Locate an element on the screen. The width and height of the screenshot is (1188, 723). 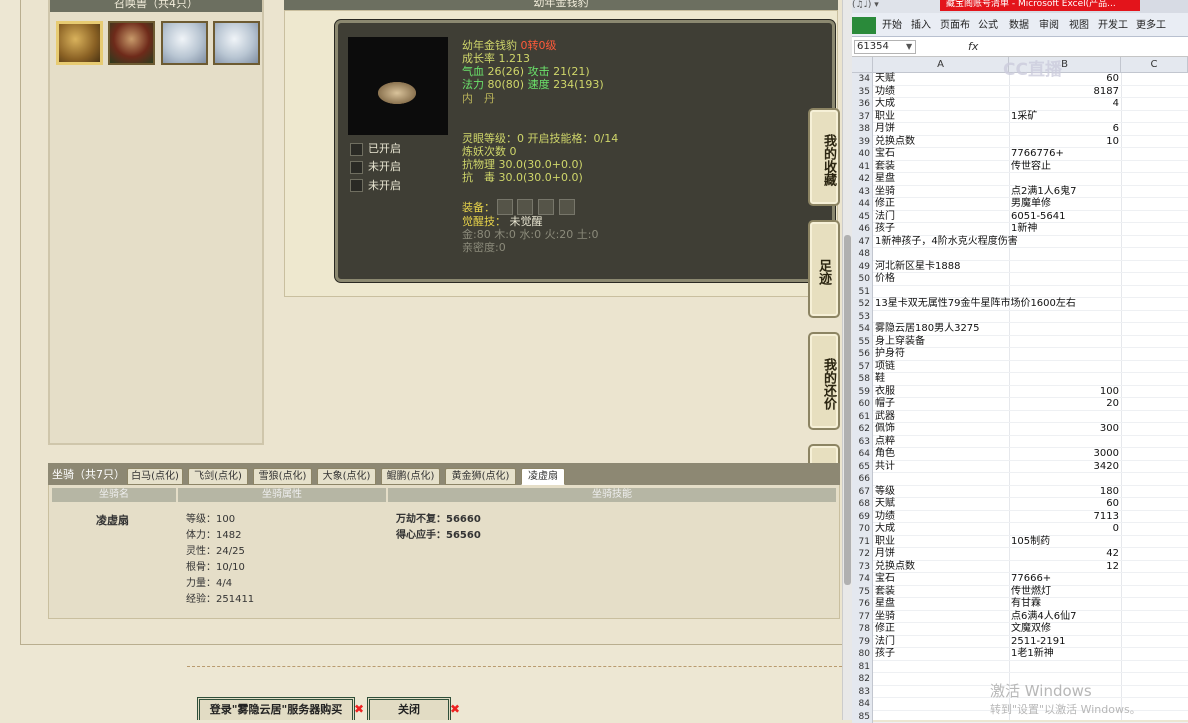
cell-b: 7113 is located at coordinates (1065, 517).